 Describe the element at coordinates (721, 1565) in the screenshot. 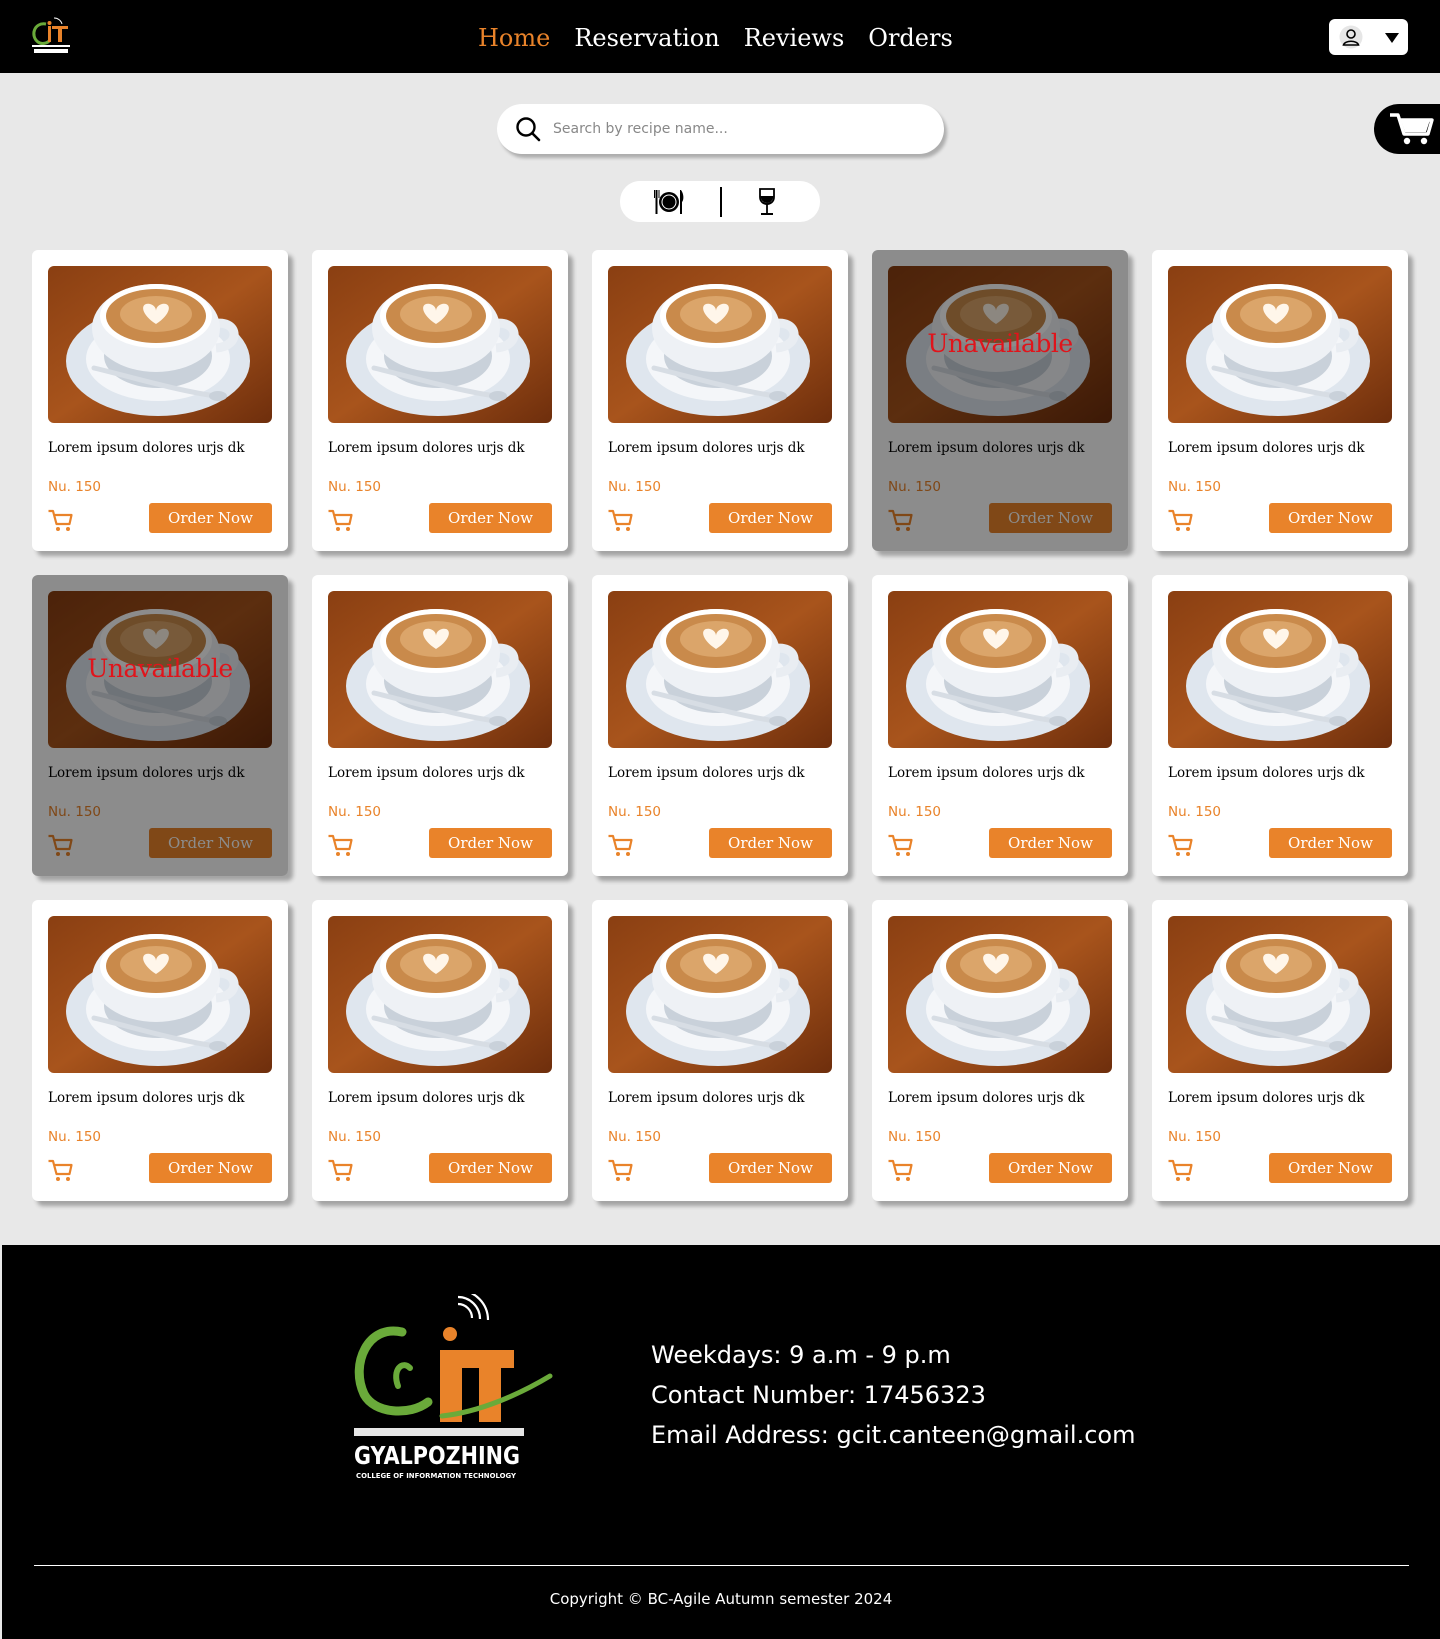

I see `footer-divider` at that location.